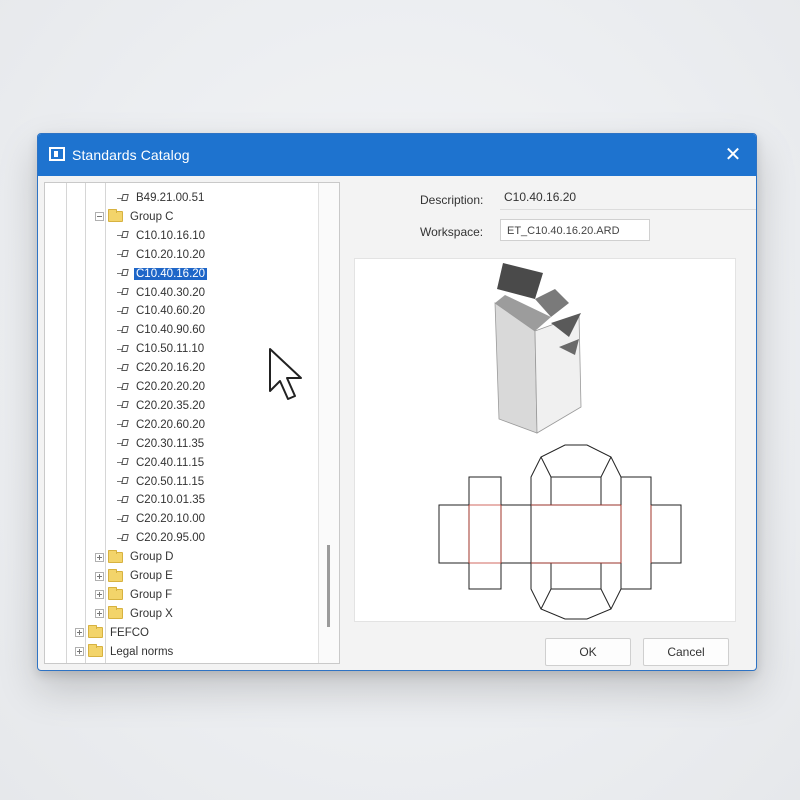 The height and width of the screenshot is (800, 800). Describe the element at coordinates (171, 235) in the screenshot. I see `tree-label: C10.10.16.10` at that location.